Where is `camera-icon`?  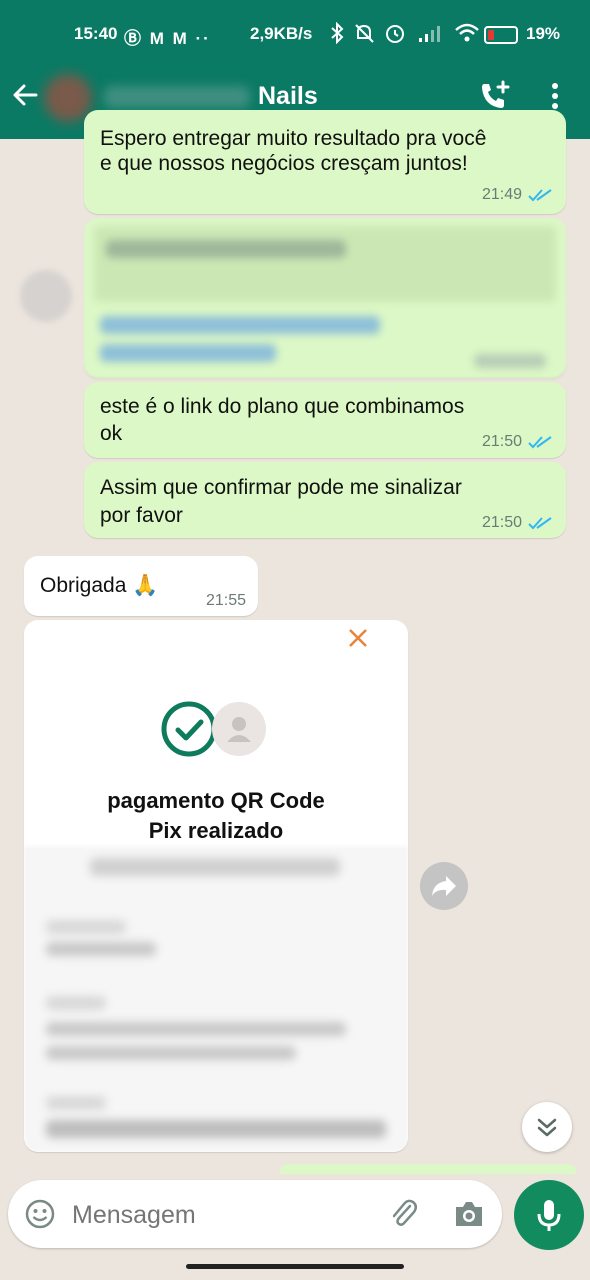
camera-icon is located at coordinates (469, 1214).